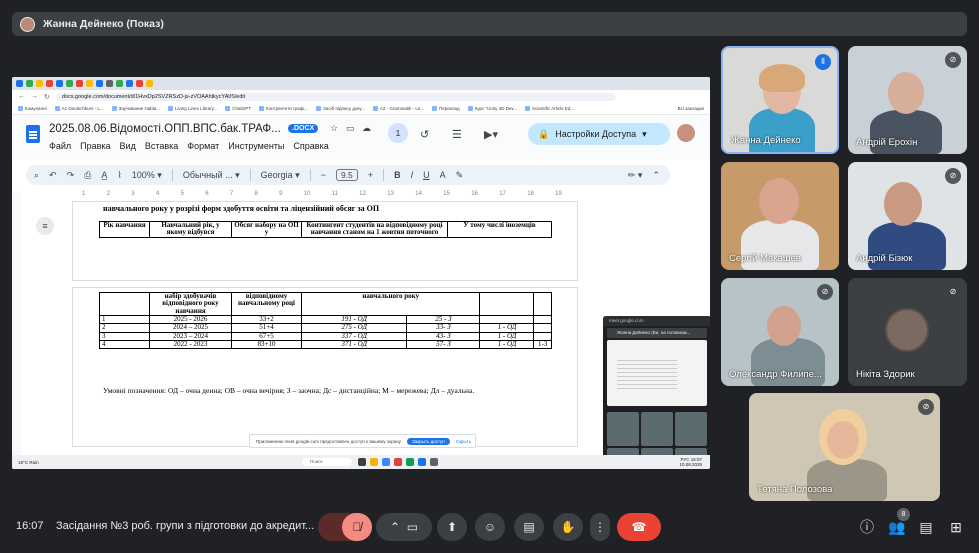 The image size is (979, 553). Describe the element at coordinates (87, 175) in the screenshot. I see `print-icon: ⎙` at that location.